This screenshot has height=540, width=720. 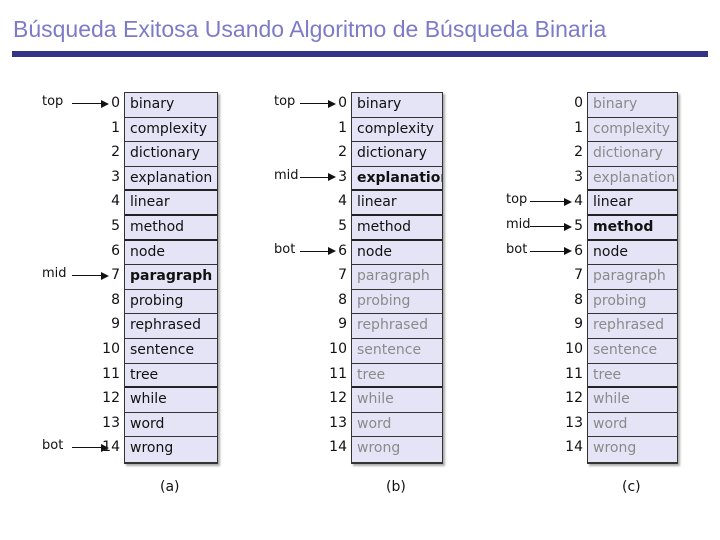 What do you see at coordinates (632, 326) in the screenshot?
I see `array-cell: rephrased` at bounding box center [632, 326].